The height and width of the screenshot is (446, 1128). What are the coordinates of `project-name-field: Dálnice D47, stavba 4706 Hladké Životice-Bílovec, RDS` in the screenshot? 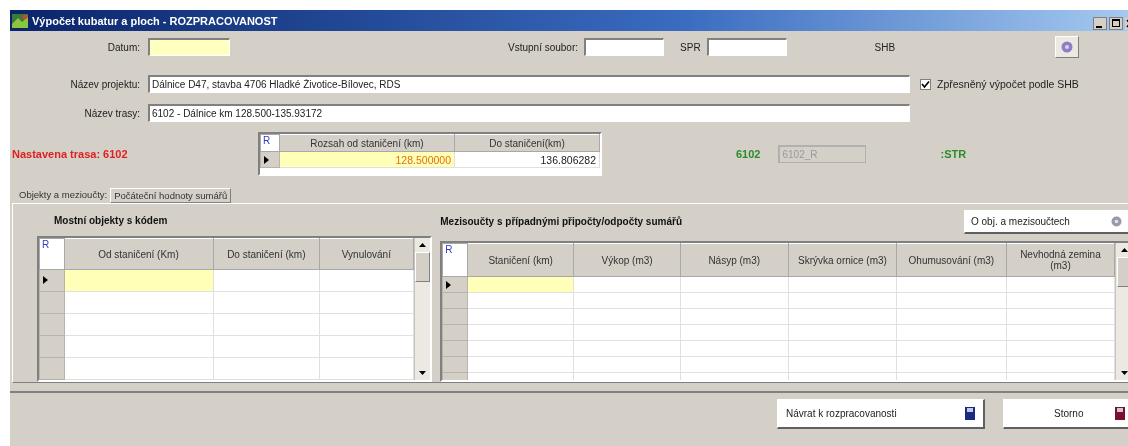 It's located at (529, 84).